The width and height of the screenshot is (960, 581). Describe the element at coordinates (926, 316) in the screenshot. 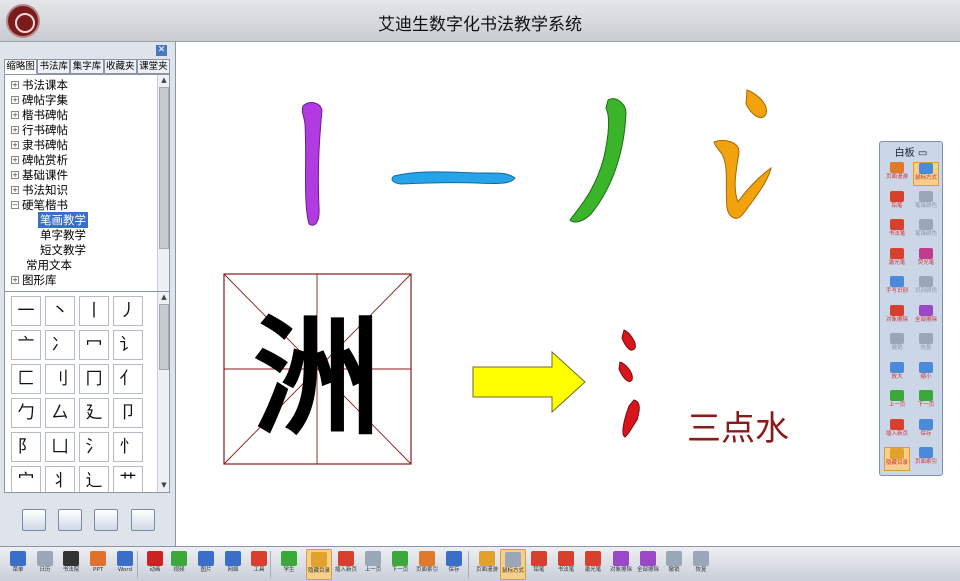

I see `whiteboard-button: 全部擦除` at that location.